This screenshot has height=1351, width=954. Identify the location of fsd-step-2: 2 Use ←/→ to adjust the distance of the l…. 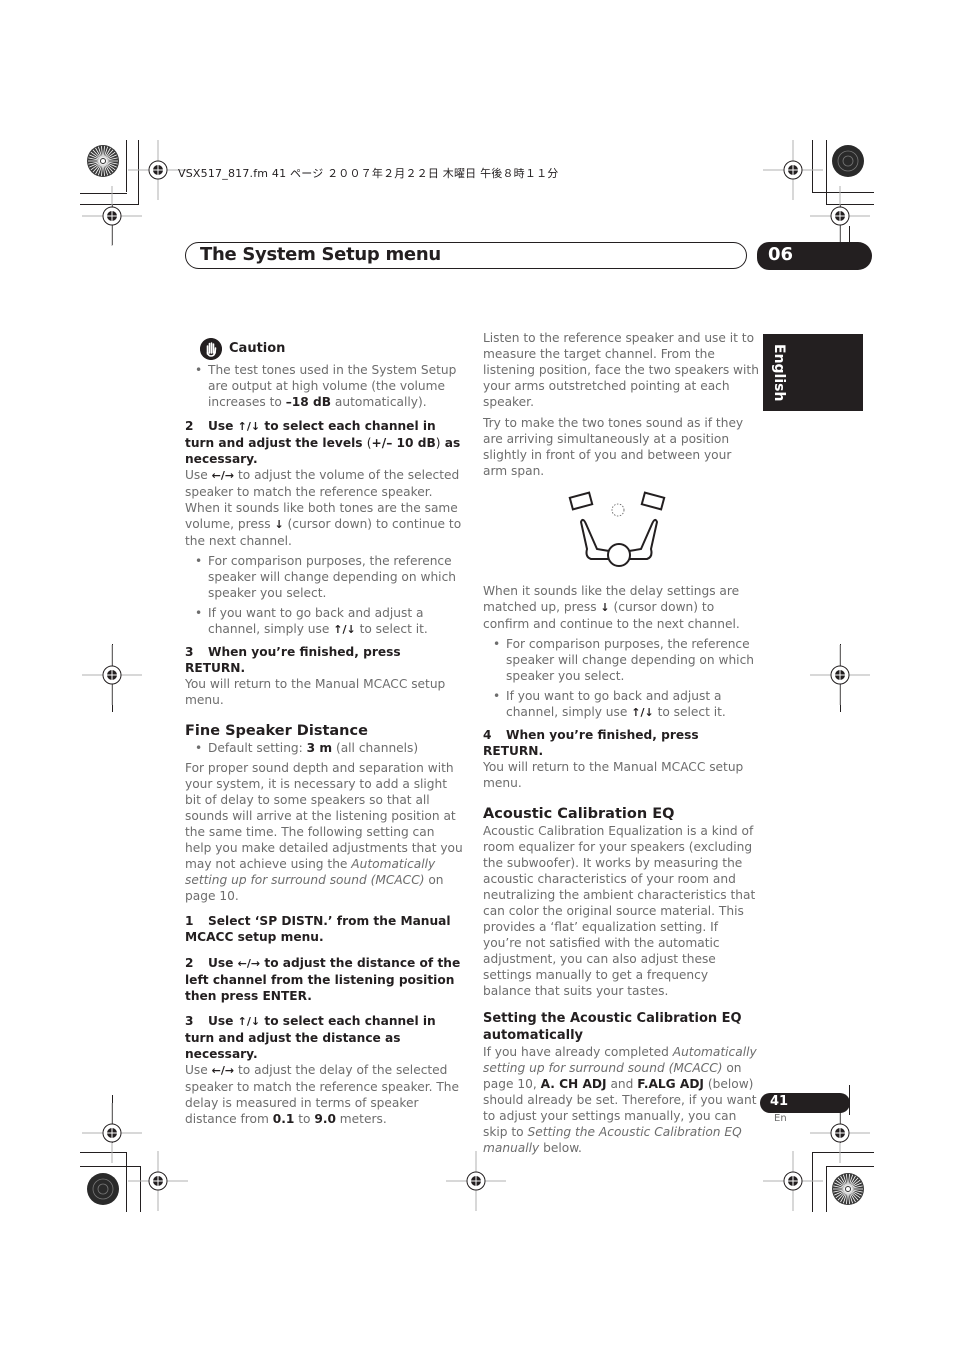
(324, 979).